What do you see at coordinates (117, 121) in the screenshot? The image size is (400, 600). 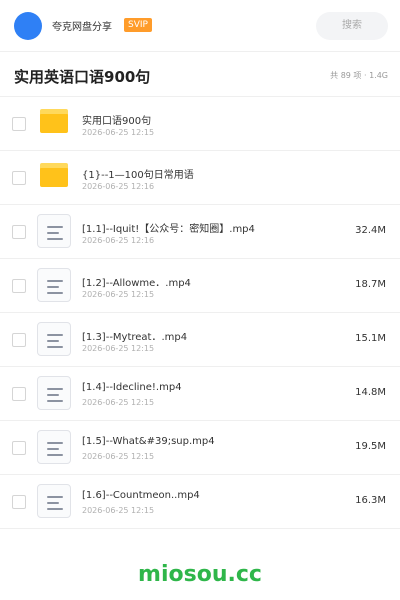 I see `item-name: 实用口语900句` at bounding box center [117, 121].